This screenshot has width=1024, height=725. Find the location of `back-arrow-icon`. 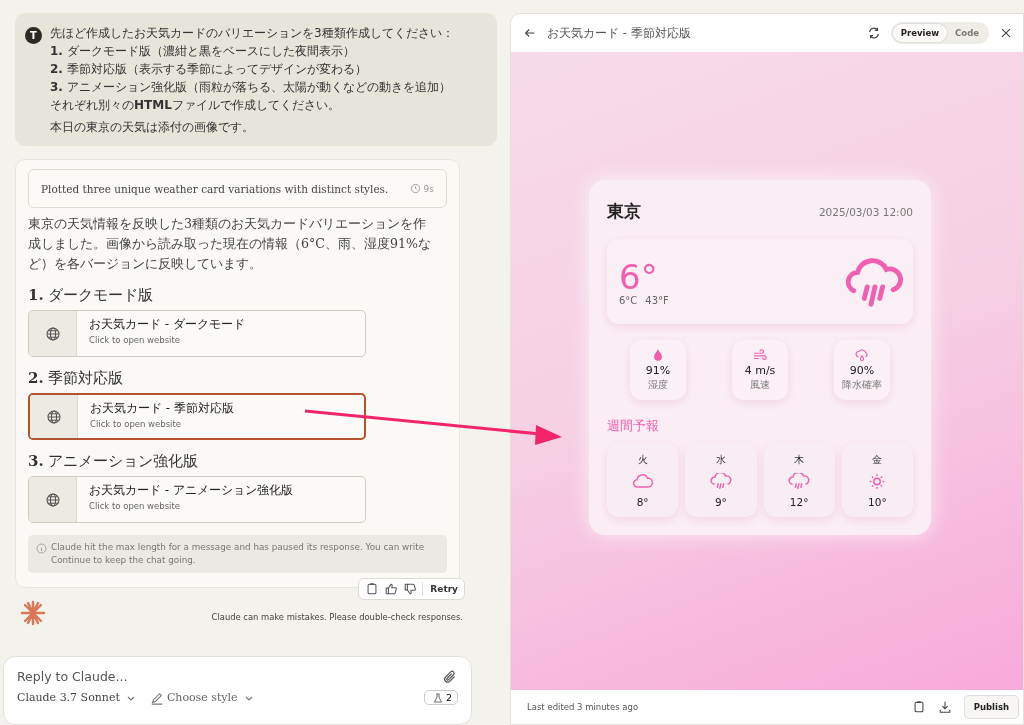

back-arrow-icon is located at coordinates (530, 33).